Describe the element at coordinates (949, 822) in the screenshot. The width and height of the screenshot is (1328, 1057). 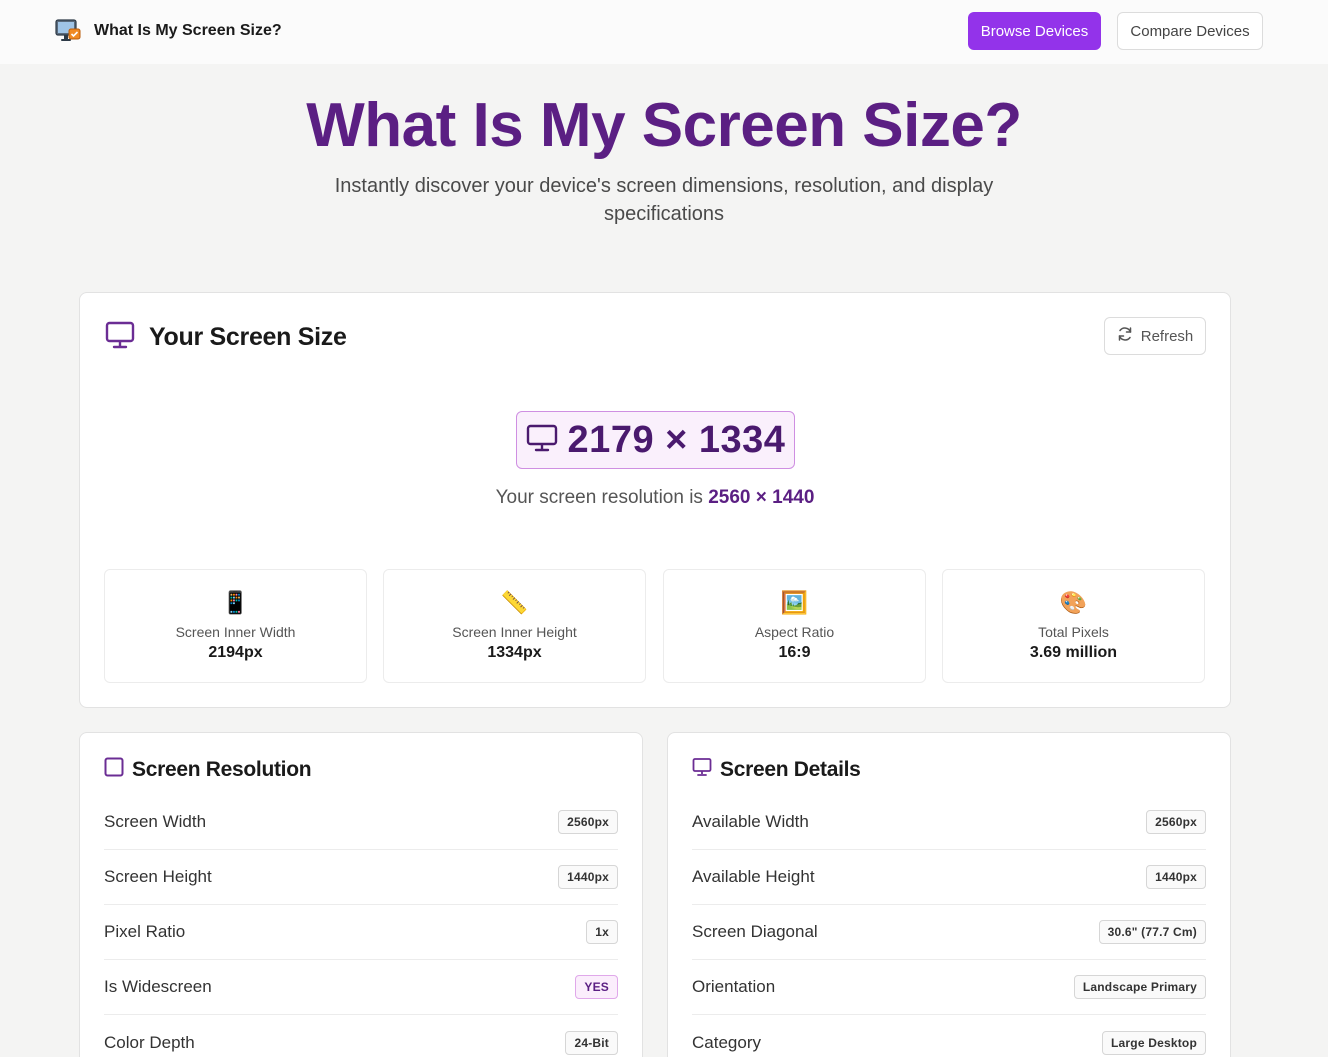
I see `list-item: Available Width 2560px` at that location.